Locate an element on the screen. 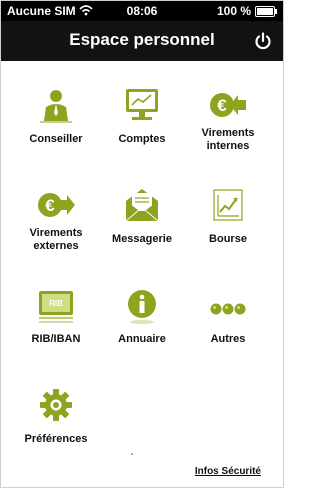  tile-preferences: Préférences is located at coordinates (56, 420).